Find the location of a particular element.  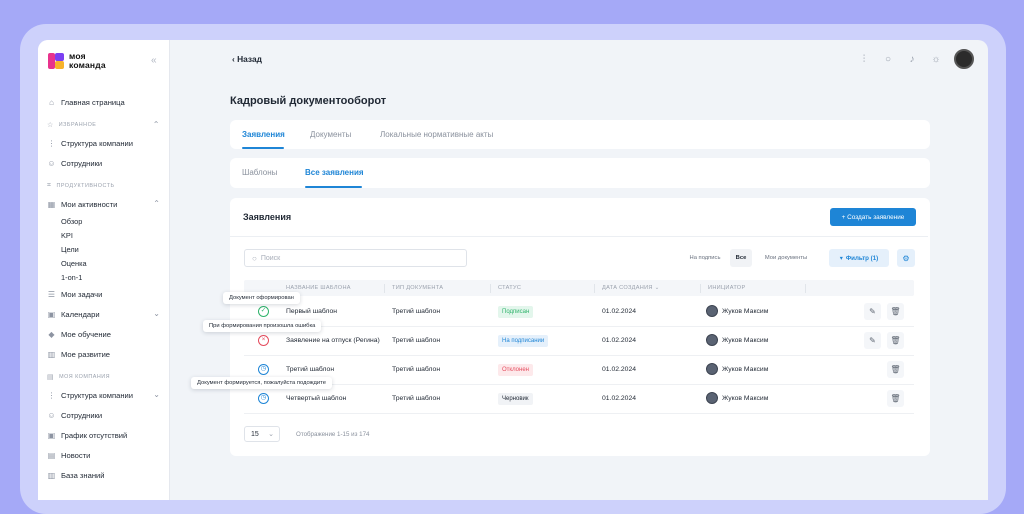

sidebar-subitem-evaluation: Оценка is located at coordinates (104, 263).